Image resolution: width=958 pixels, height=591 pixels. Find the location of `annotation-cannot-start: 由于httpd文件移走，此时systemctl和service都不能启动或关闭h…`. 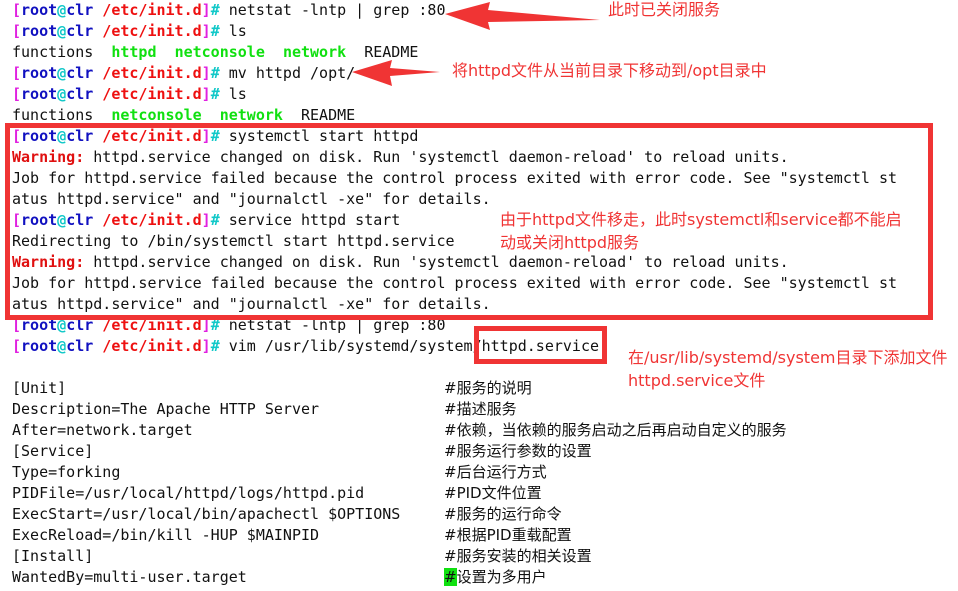

annotation-cannot-start: 由于httpd文件移走，此时systemctl和service都不能启动或关闭h… is located at coordinates (701, 231).